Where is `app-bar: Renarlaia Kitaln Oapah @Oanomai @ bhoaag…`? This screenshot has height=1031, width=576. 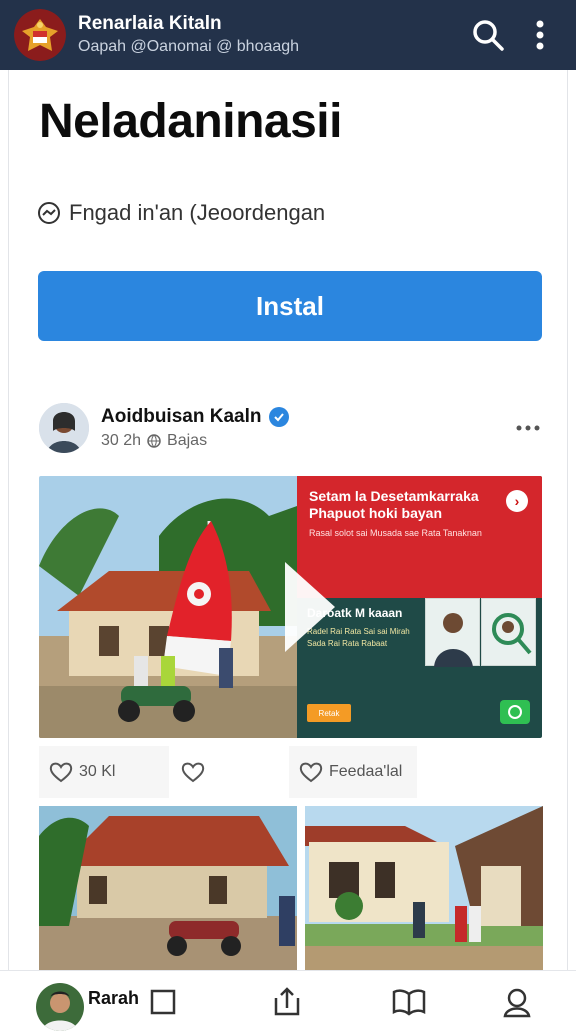 app-bar: Renarlaia Kitaln Oapah @Oanomai @ bhoaag… is located at coordinates (288, 35).